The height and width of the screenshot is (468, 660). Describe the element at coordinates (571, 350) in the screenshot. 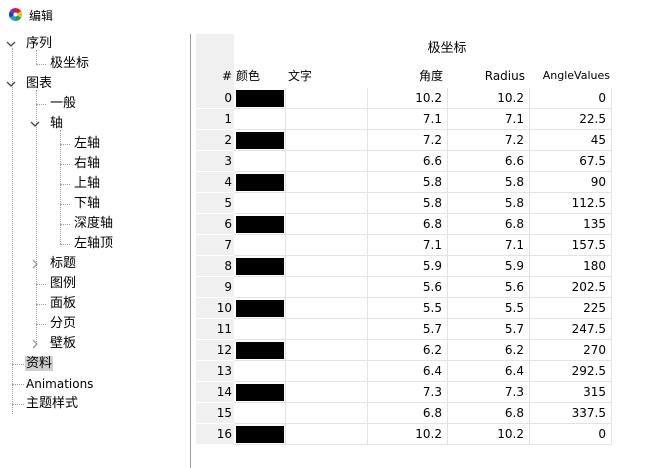

I see `angle-values-cell: 270` at that location.